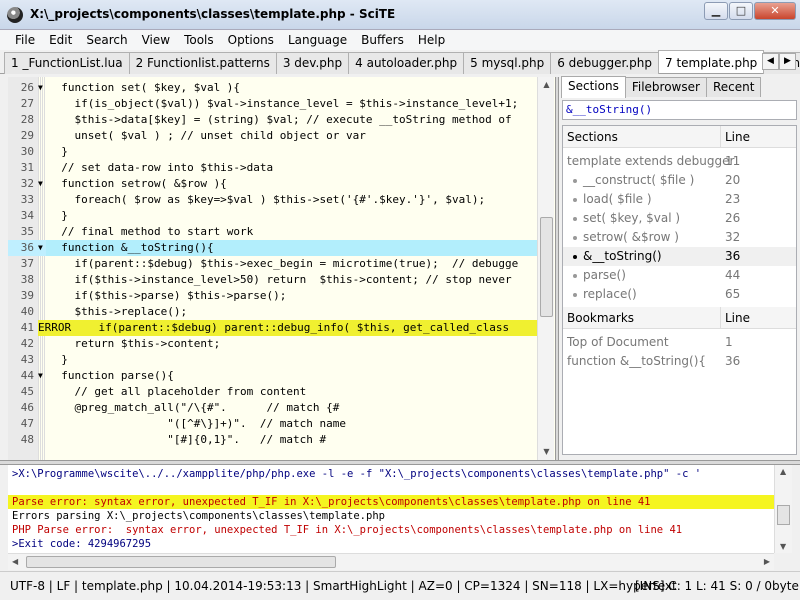  What do you see at coordinates (507, 63) in the screenshot?
I see `buffer-tab: 5 mysql.php` at bounding box center [507, 63].